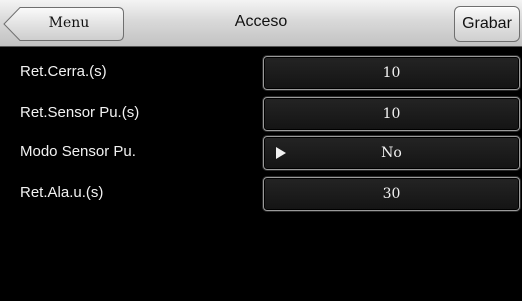  I want to click on back-menu-button: Menu, so click(64, 24).